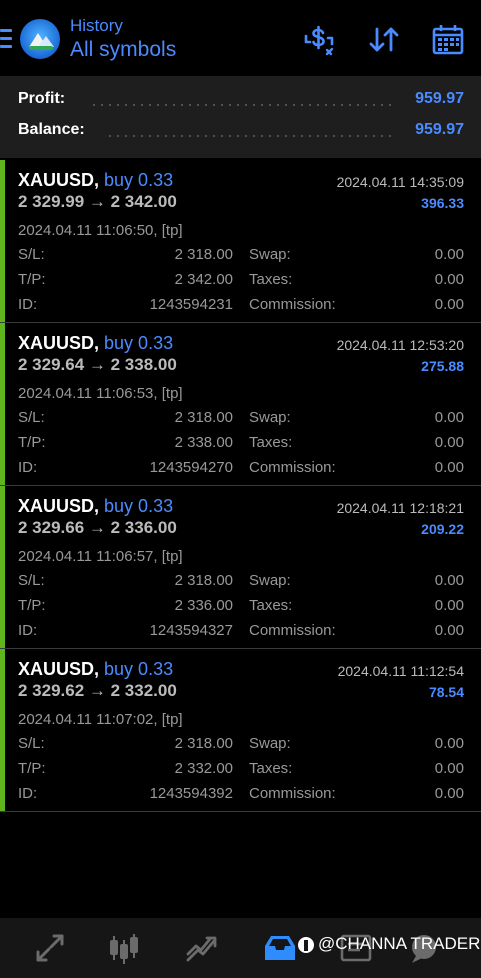 This screenshot has width=481, height=978. Describe the element at coordinates (203, 768) in the screenshot. I see `tp-value: 2 332.00` at that location.